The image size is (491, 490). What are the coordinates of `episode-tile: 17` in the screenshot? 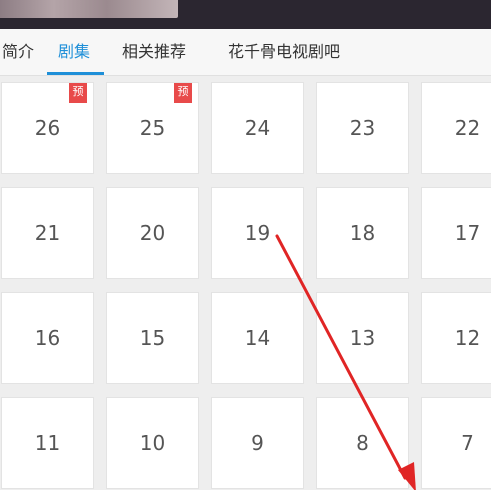 It's located at (456, 233).